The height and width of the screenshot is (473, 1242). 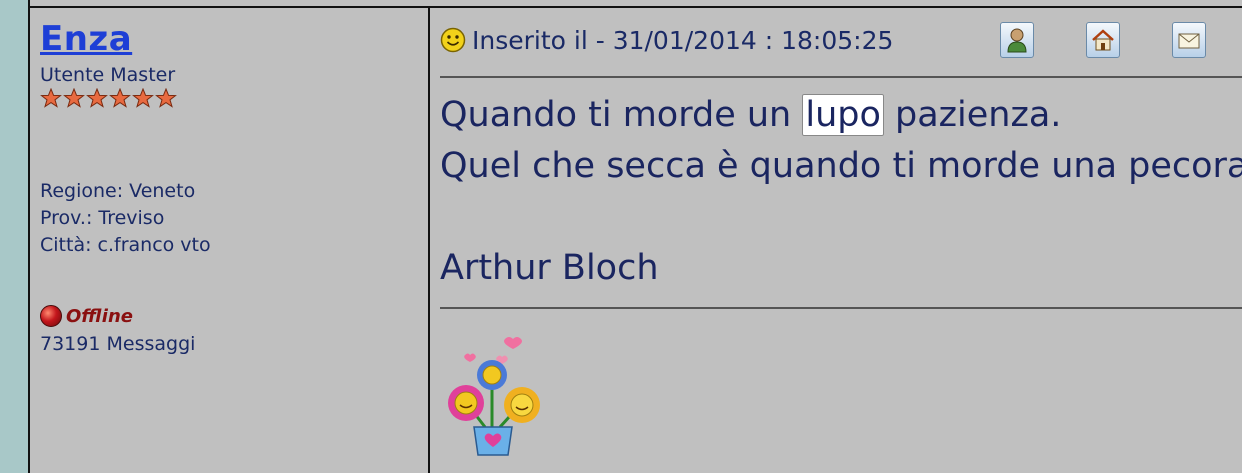 What do you see at coordinates (841, 77) in the screenshot?
I see `header-separator` at bounding box center [841, 77].